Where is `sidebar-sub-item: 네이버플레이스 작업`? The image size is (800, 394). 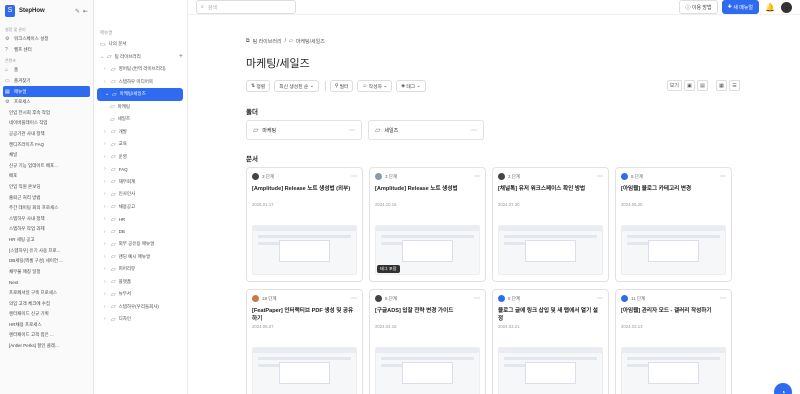 sidebar-sub-item: 네이버플레이스 작업 is located at coordinates (46, 123).